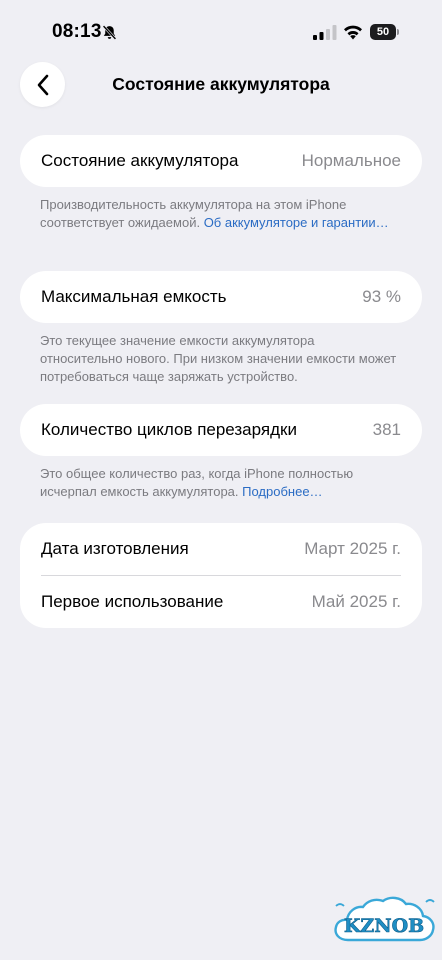  What do you see at coordinates (353, 32) in the screenshot?
I see `wifi-icon` at bounding box center [353, 32].